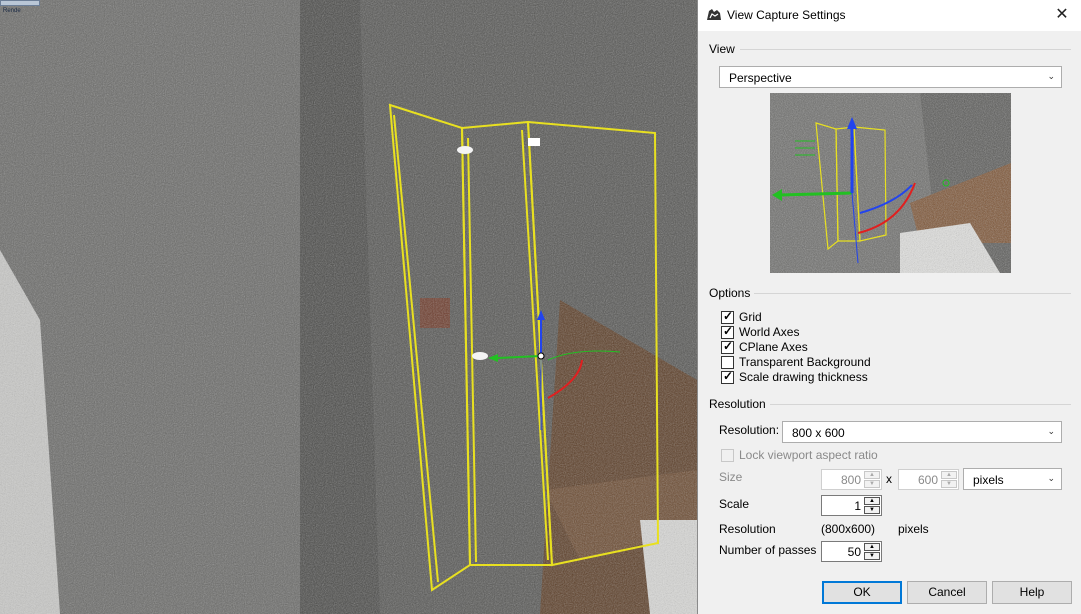  Describe the element at coordinates (890, 183) in the screenshot. I see `capture-preview-thumbnail` at that location.